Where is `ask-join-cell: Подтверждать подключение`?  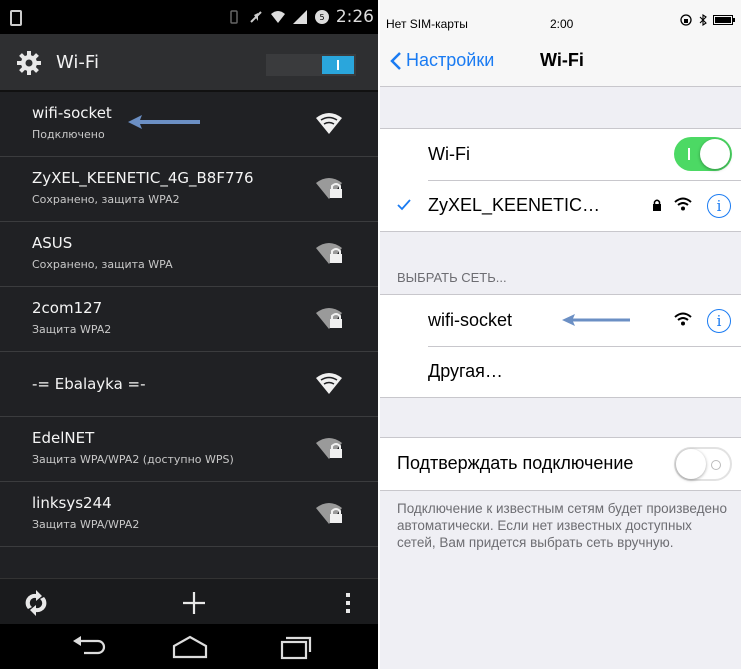 ask-join-cell: Подтверждать подключение is located at coordinates (560, 463).